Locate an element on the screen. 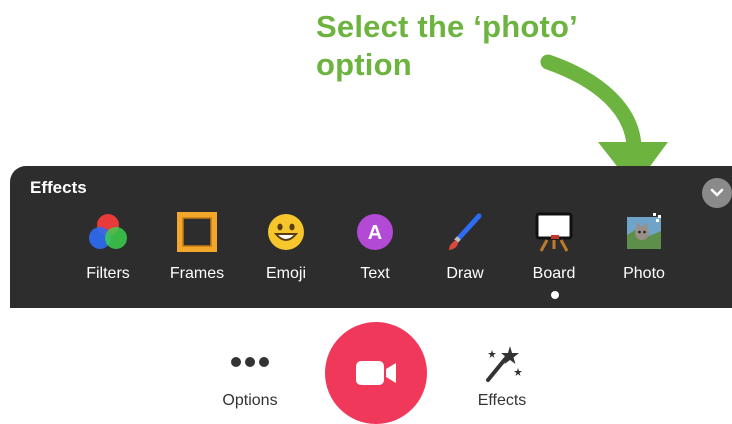  effect-item-filters: Filters is located at coordinates (108, 248).